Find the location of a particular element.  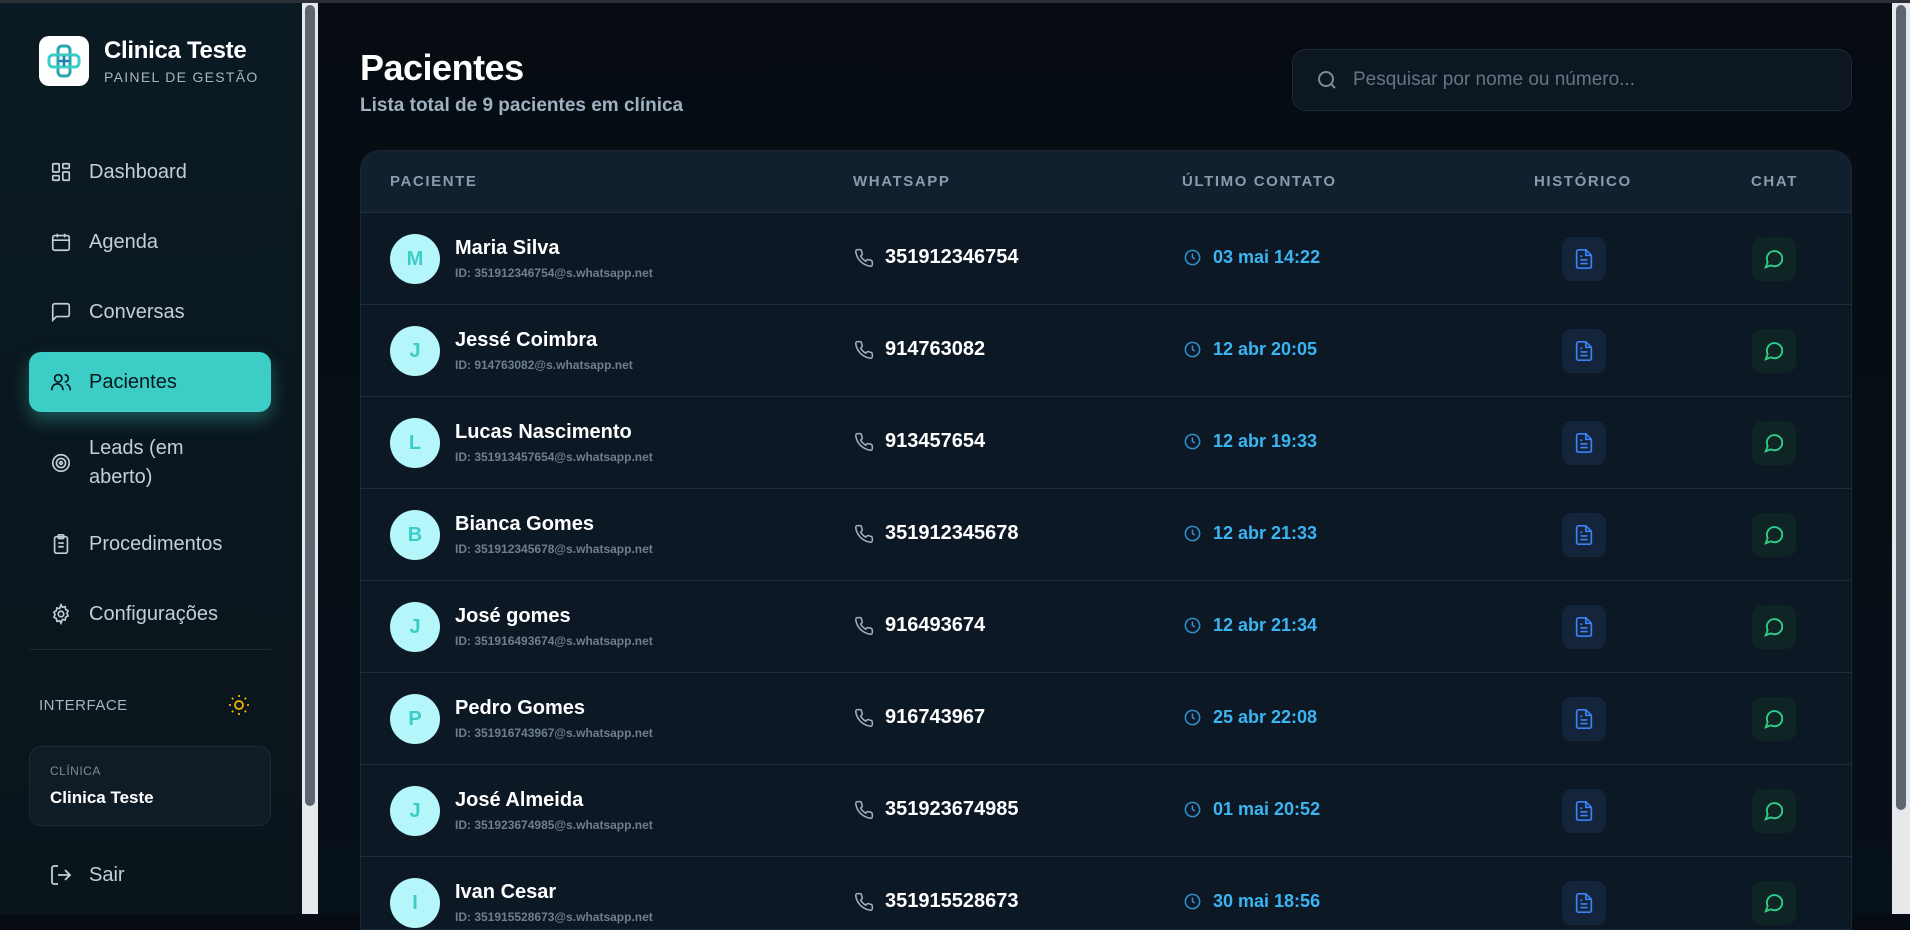

sidebar-item-agenda: Agenda is located at coordinates (150, 242).